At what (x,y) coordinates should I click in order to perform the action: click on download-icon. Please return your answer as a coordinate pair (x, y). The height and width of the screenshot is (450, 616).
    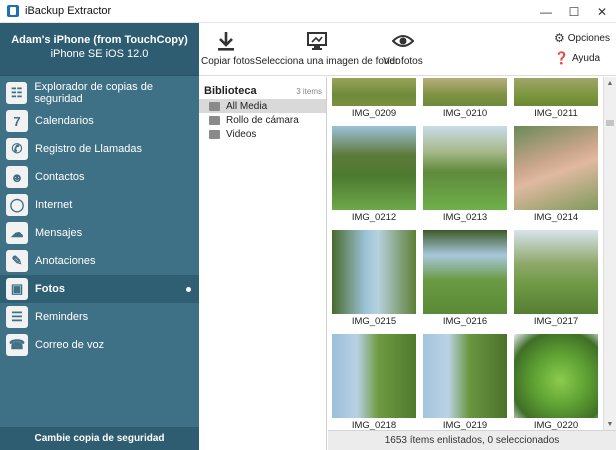
    Looking at the image, I should click on (226, 41).